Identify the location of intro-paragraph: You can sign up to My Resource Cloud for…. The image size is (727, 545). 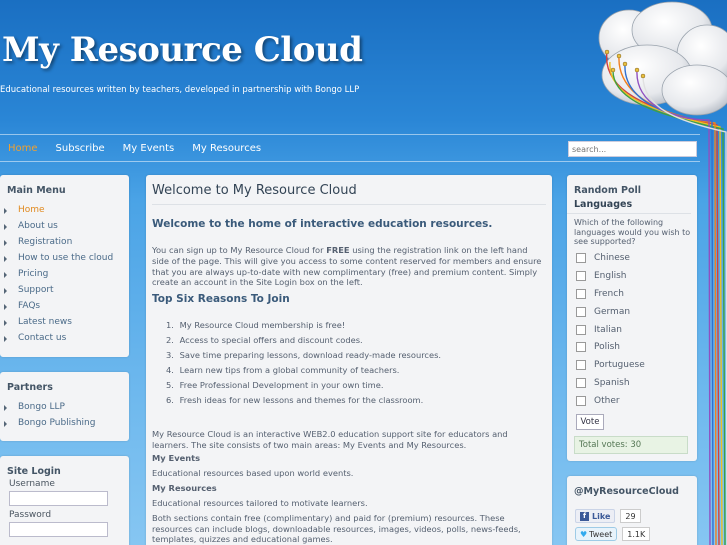
(347, 266).